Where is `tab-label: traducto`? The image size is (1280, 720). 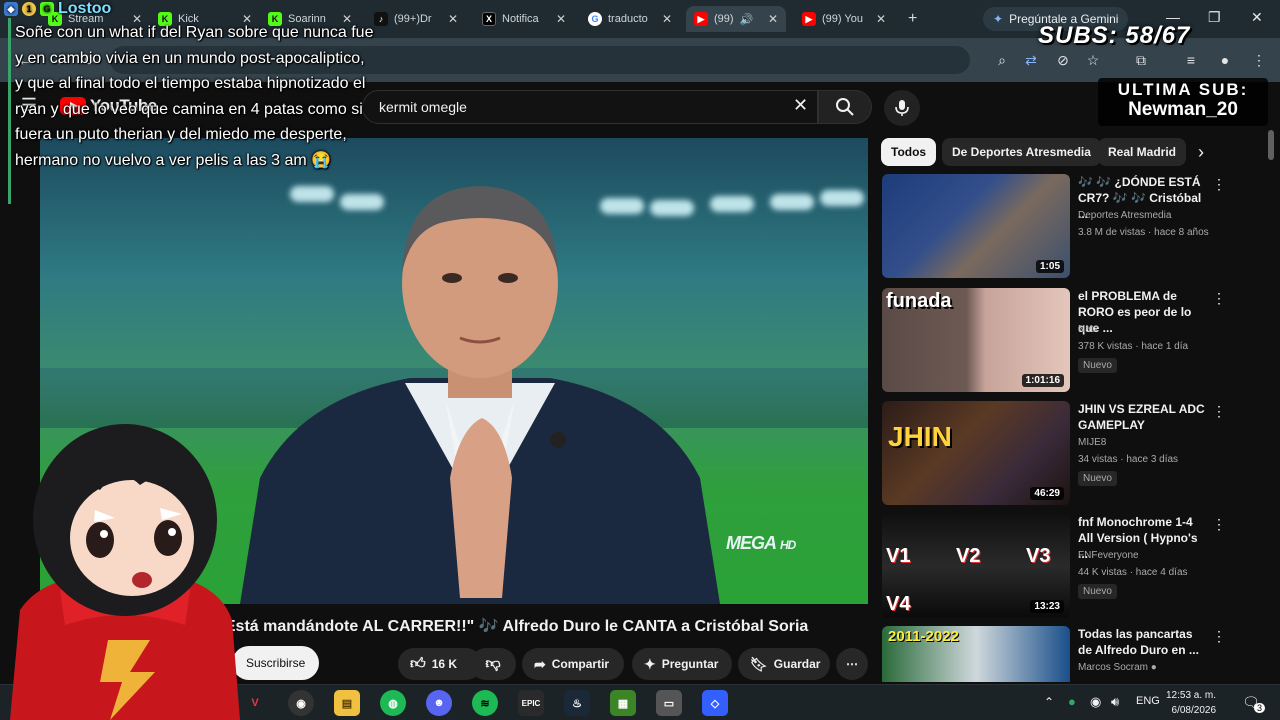
tab-label: traducto is located at coordinates (628, 19).